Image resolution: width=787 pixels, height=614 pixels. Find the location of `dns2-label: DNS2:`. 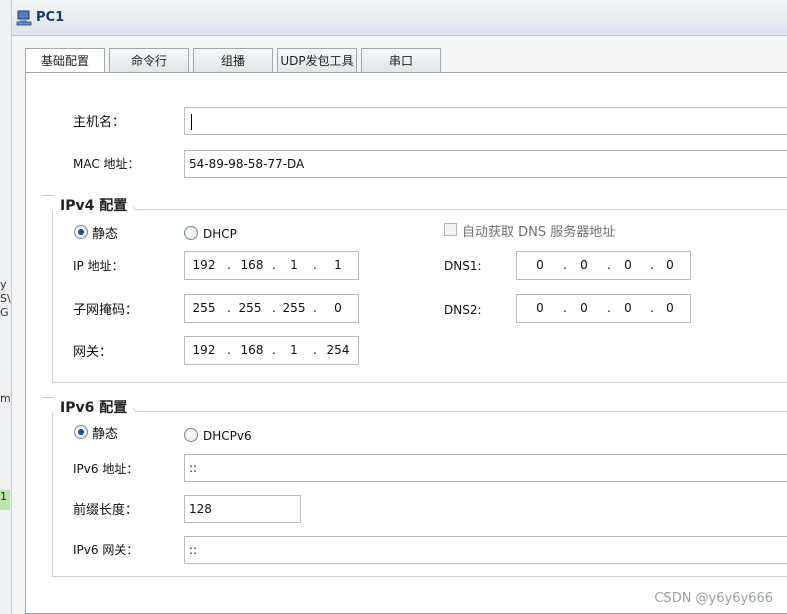

dns2-label: DNS2: is located at coordinates (463, 310).